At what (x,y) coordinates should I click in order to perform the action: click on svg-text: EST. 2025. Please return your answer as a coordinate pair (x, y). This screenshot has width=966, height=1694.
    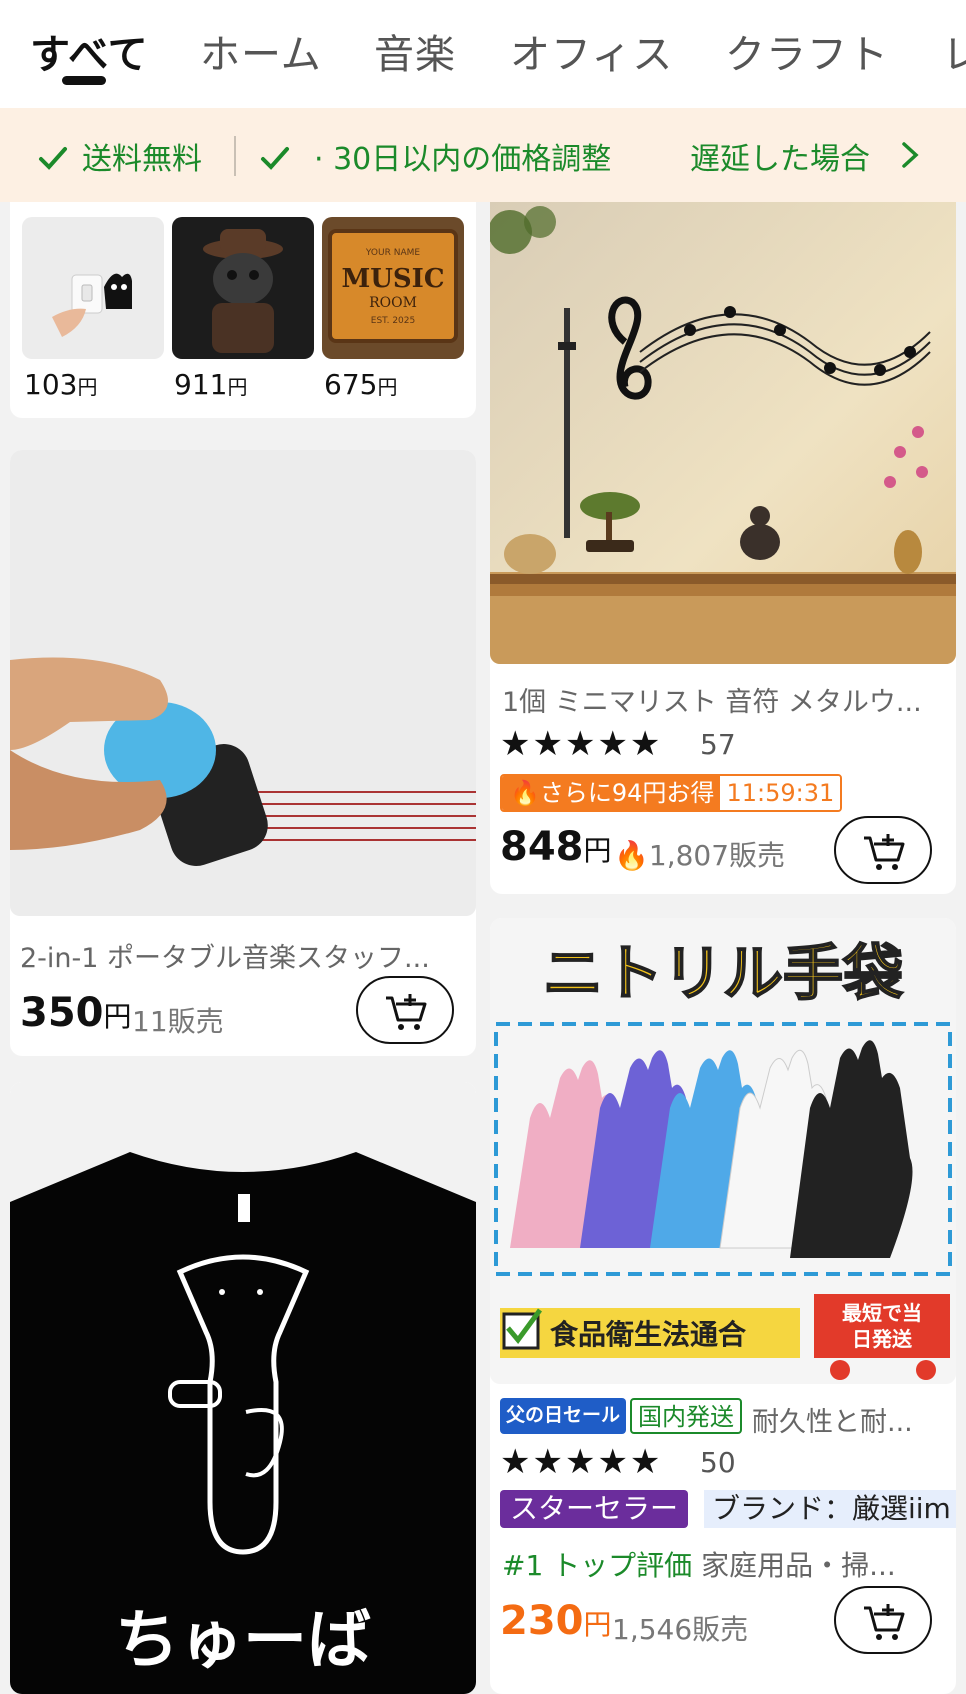
    Looking at the image, I should click on (393, 321).